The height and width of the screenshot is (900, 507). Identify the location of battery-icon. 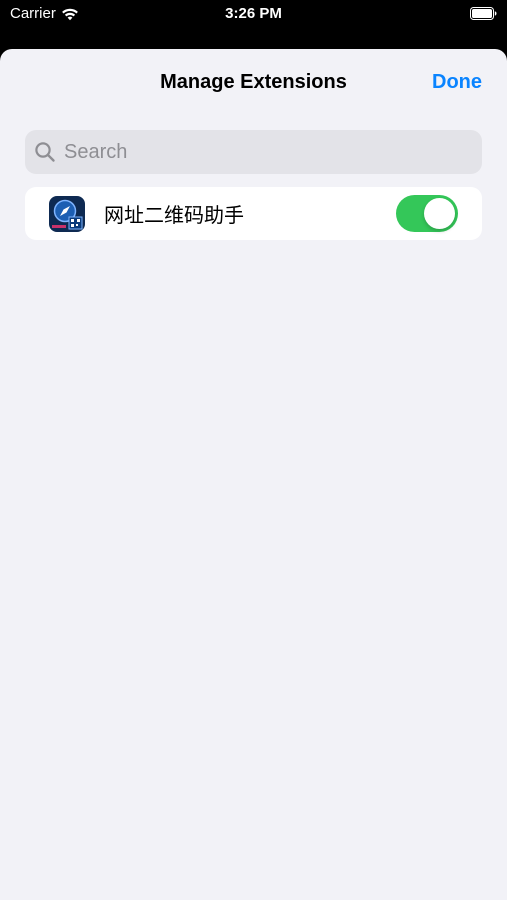
(483, 13).